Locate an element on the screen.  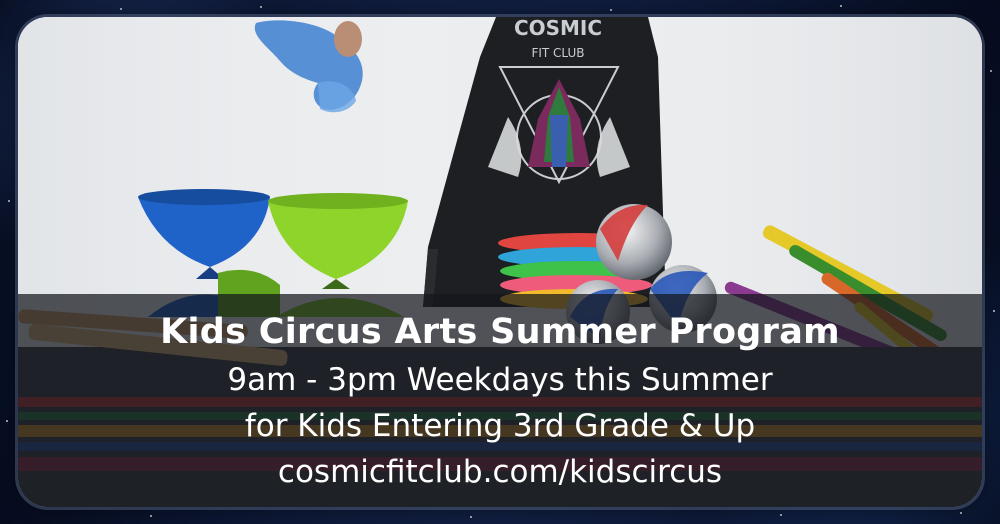
svg-text: FIT CLUB is located at coordinates (557, 53).